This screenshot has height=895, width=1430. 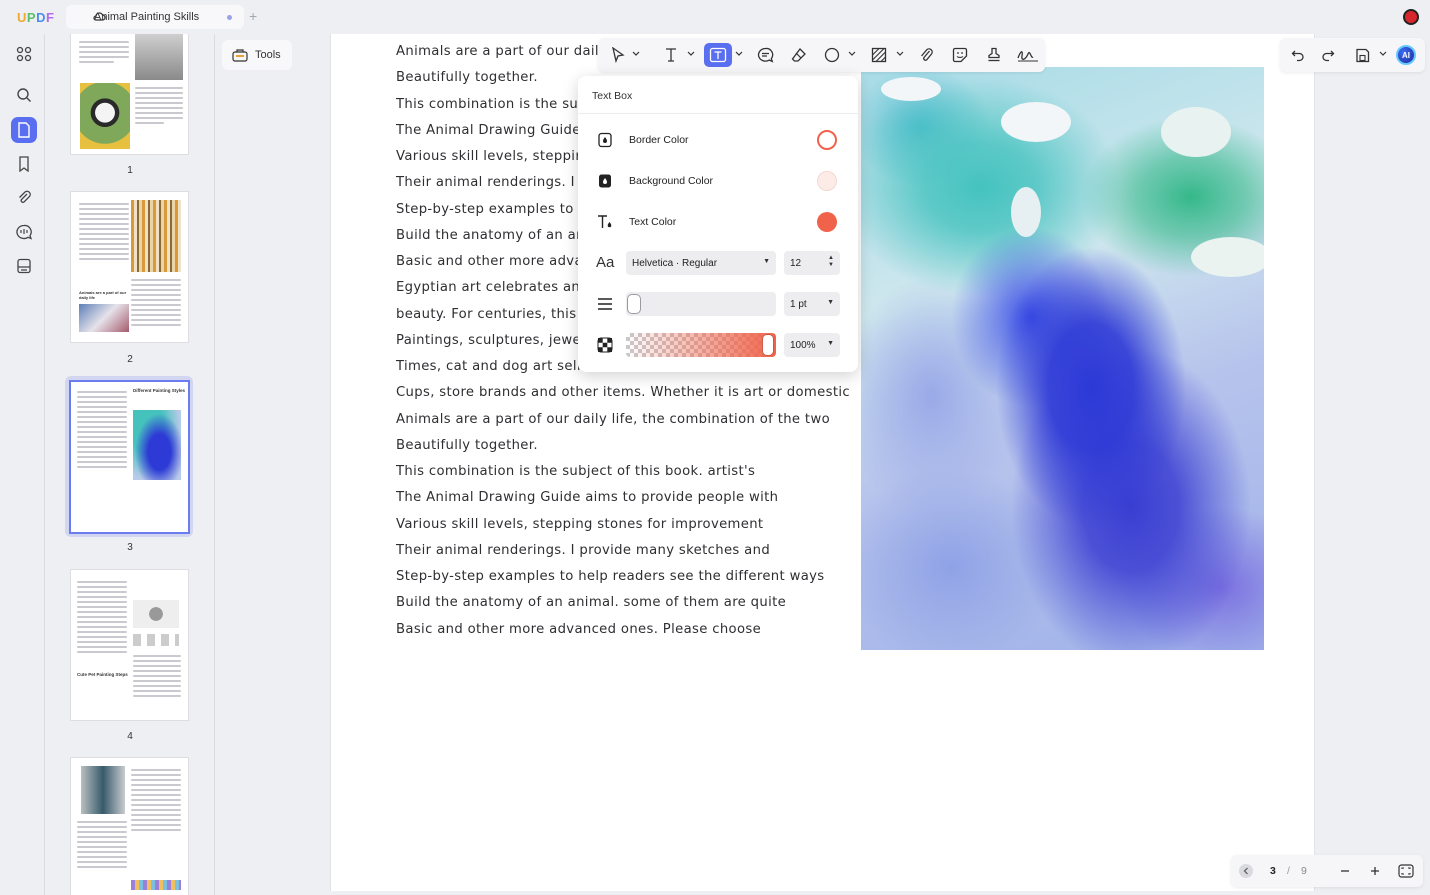 I want to click on border-color-swatch, so click(x=827, y=140).